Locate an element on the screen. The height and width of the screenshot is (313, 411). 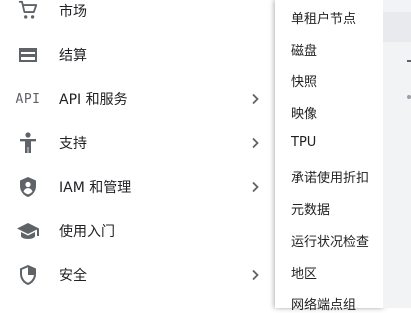
content-header-strip is located at coordinates (397, 27).